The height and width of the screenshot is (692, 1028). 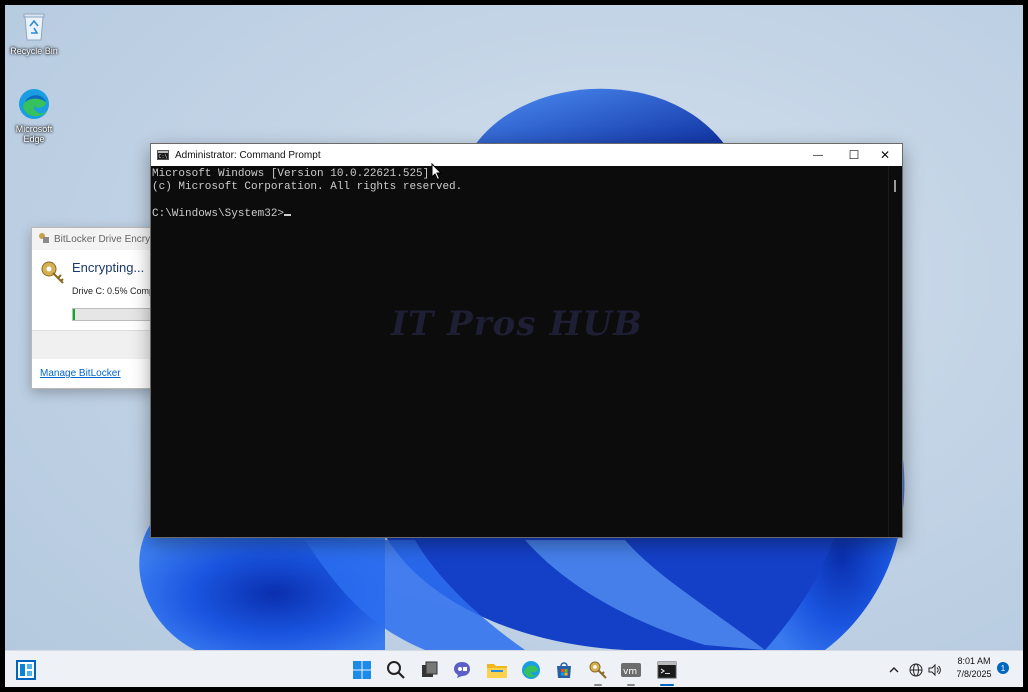 I want to click on bitlocker-key-icon, so click(x=53, y=275).